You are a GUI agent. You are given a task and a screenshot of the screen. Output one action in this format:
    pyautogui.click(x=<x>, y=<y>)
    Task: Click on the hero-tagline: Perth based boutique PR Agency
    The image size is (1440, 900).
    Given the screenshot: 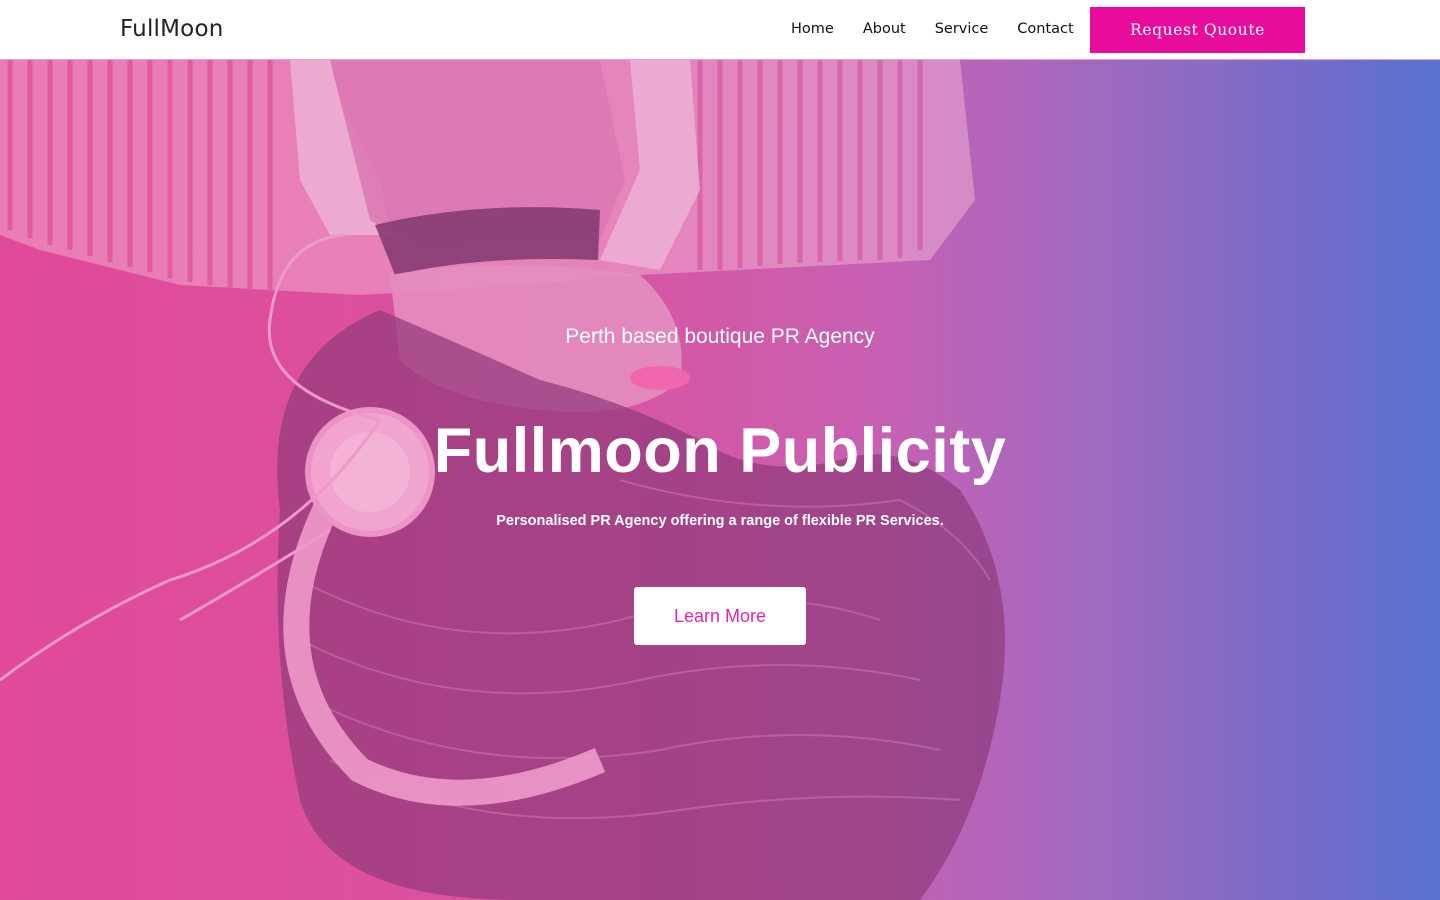 What is the action you would take?
    pyautogui.click(x=720, y=336)
    